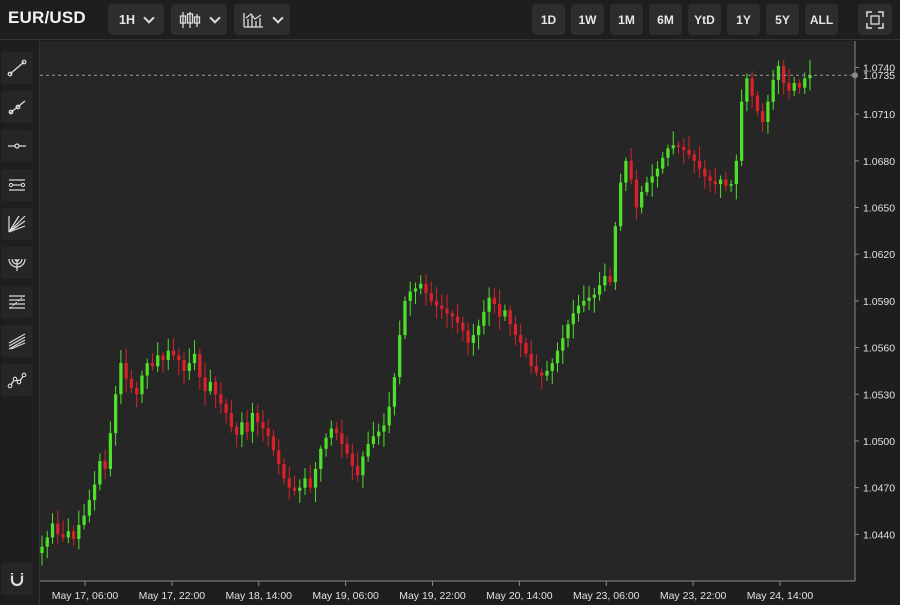  What do you see at coordinates (199, 19) in the screenshot?
I see `chart-type-select` at bounding box center [199, 19].